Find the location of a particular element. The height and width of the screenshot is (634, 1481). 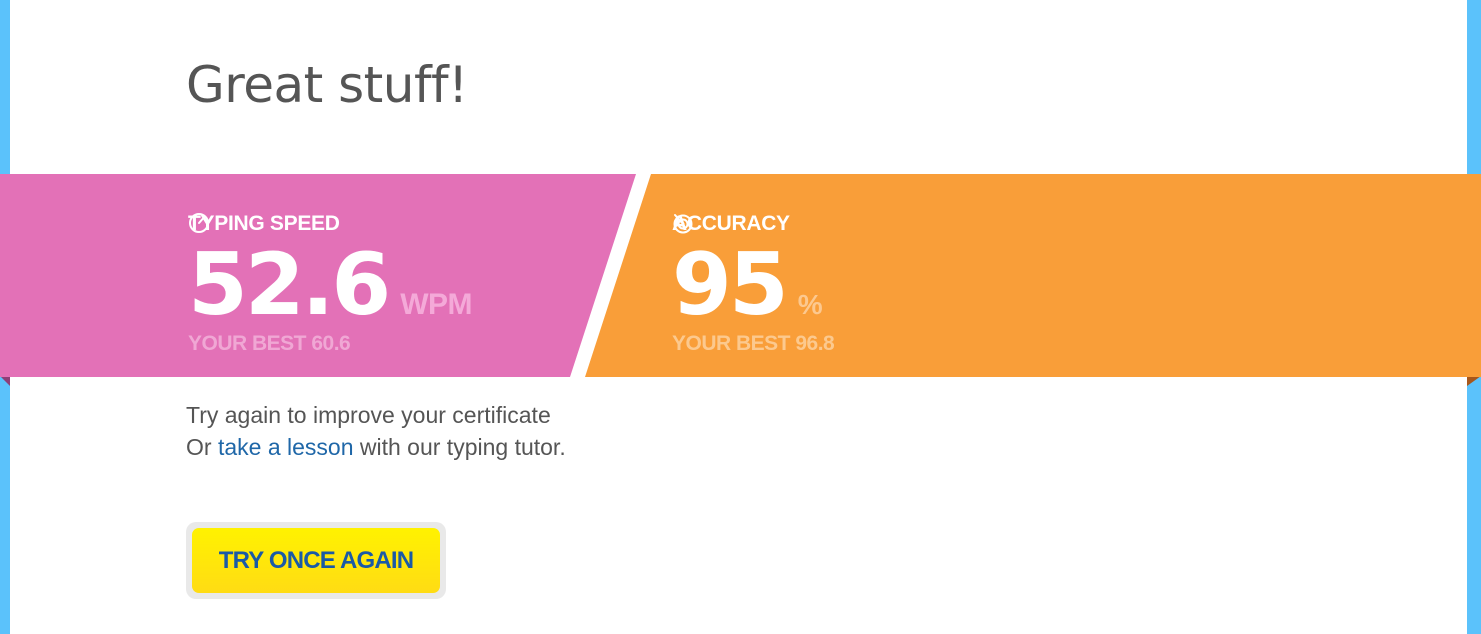

typing-speed-best: YOUR BEST 60.6 is located at coordinates (269, 343).